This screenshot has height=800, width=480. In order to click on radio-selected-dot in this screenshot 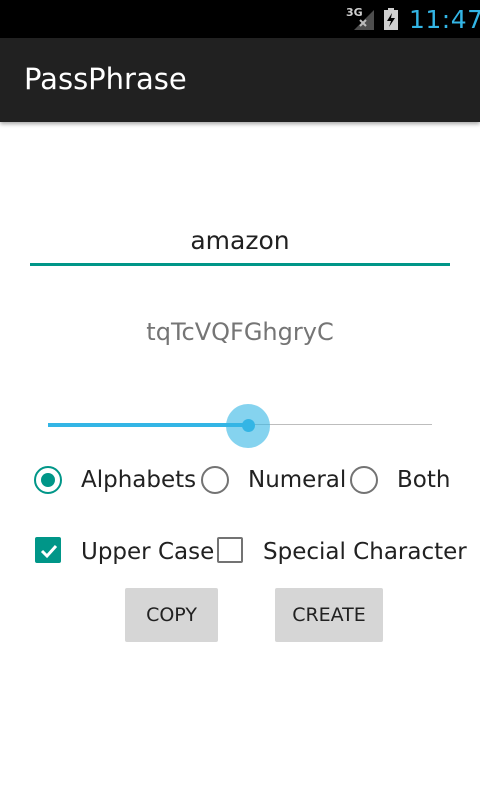, I will do `click(48, 480)`.